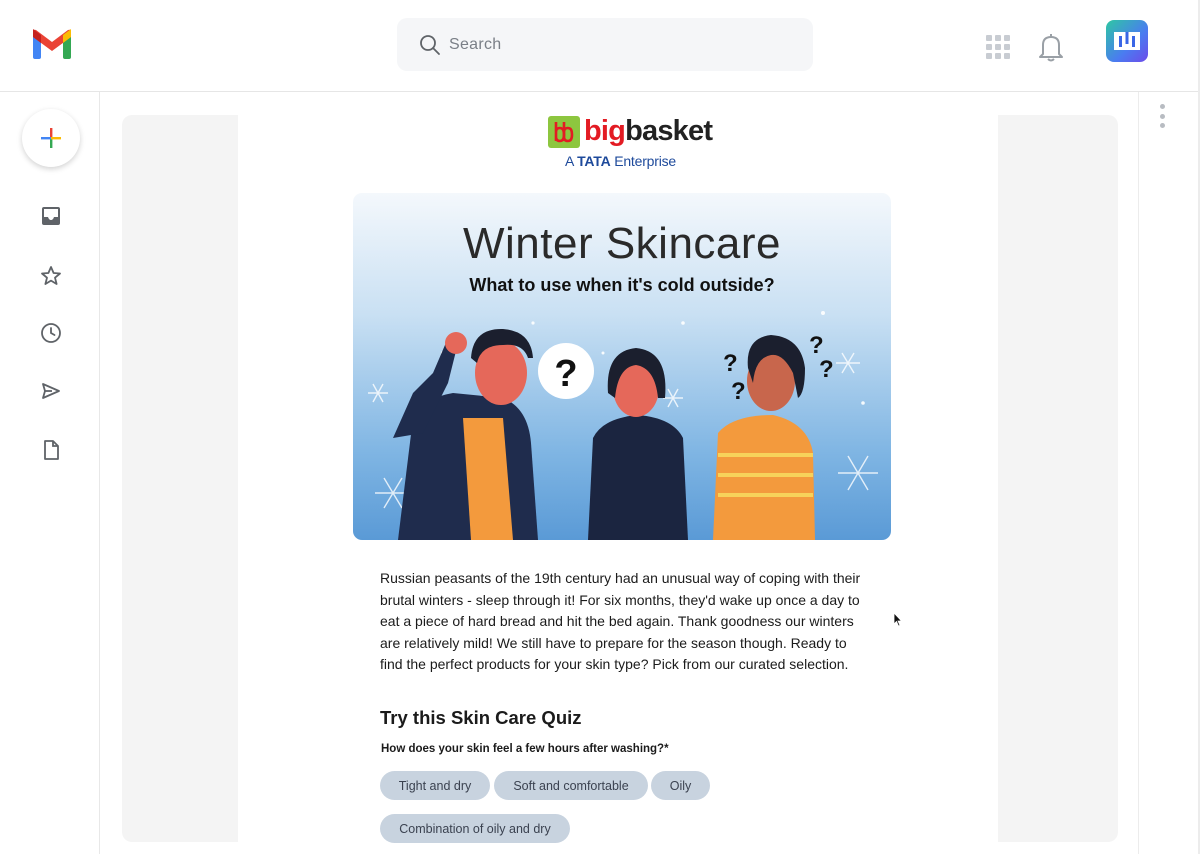  I want to click on search-bar, so click(605, 44).